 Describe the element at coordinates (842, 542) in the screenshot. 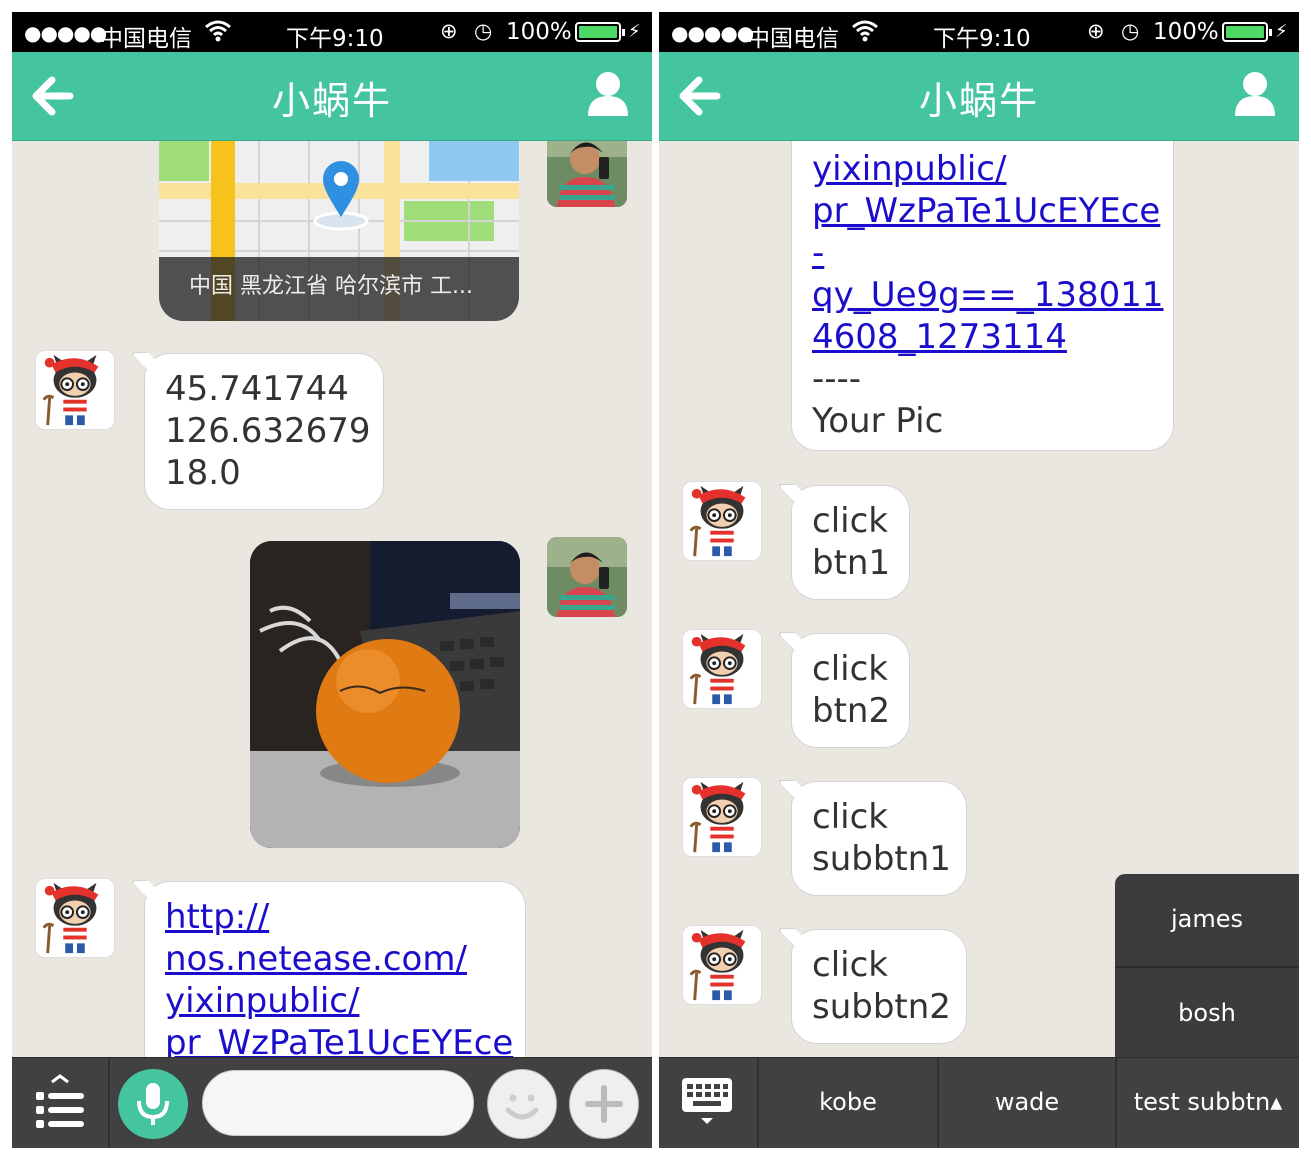

I see `reply-message: click btn1` at that location.